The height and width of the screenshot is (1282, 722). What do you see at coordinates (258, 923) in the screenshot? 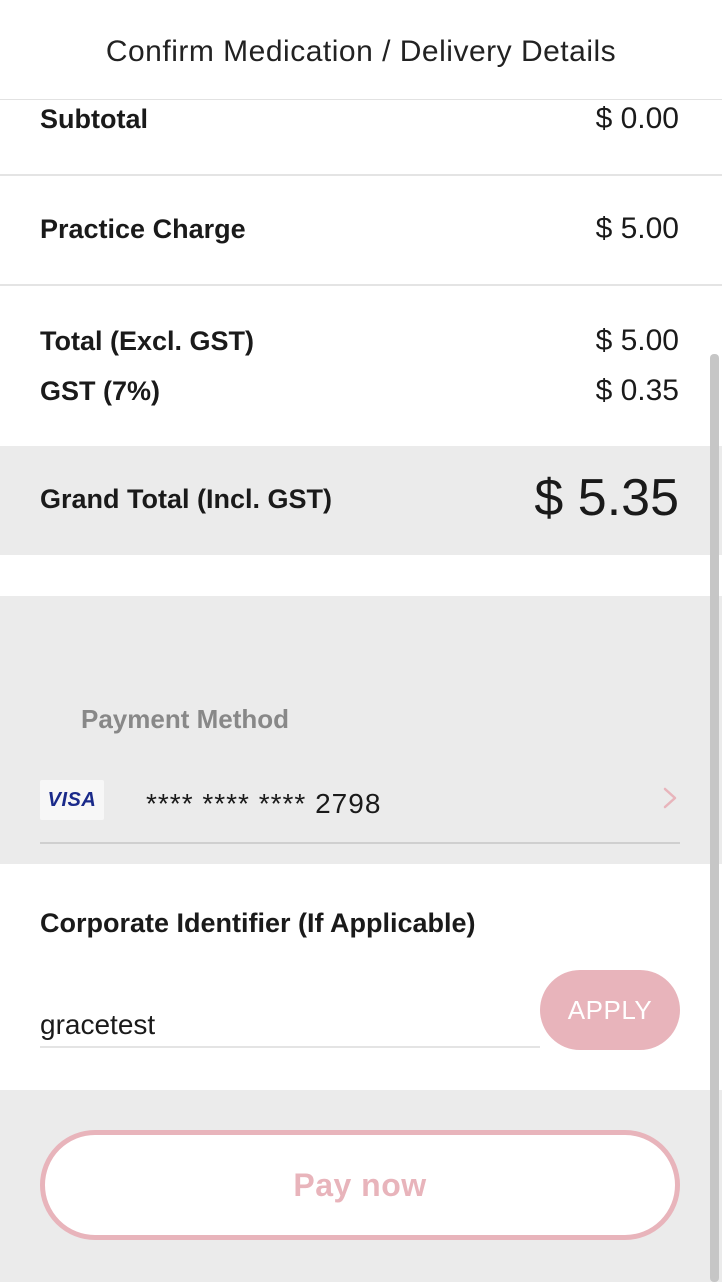
I see `corporate-identifier-label: Corporate Identifier (If Applicable)` at bounding box center [258, 923].